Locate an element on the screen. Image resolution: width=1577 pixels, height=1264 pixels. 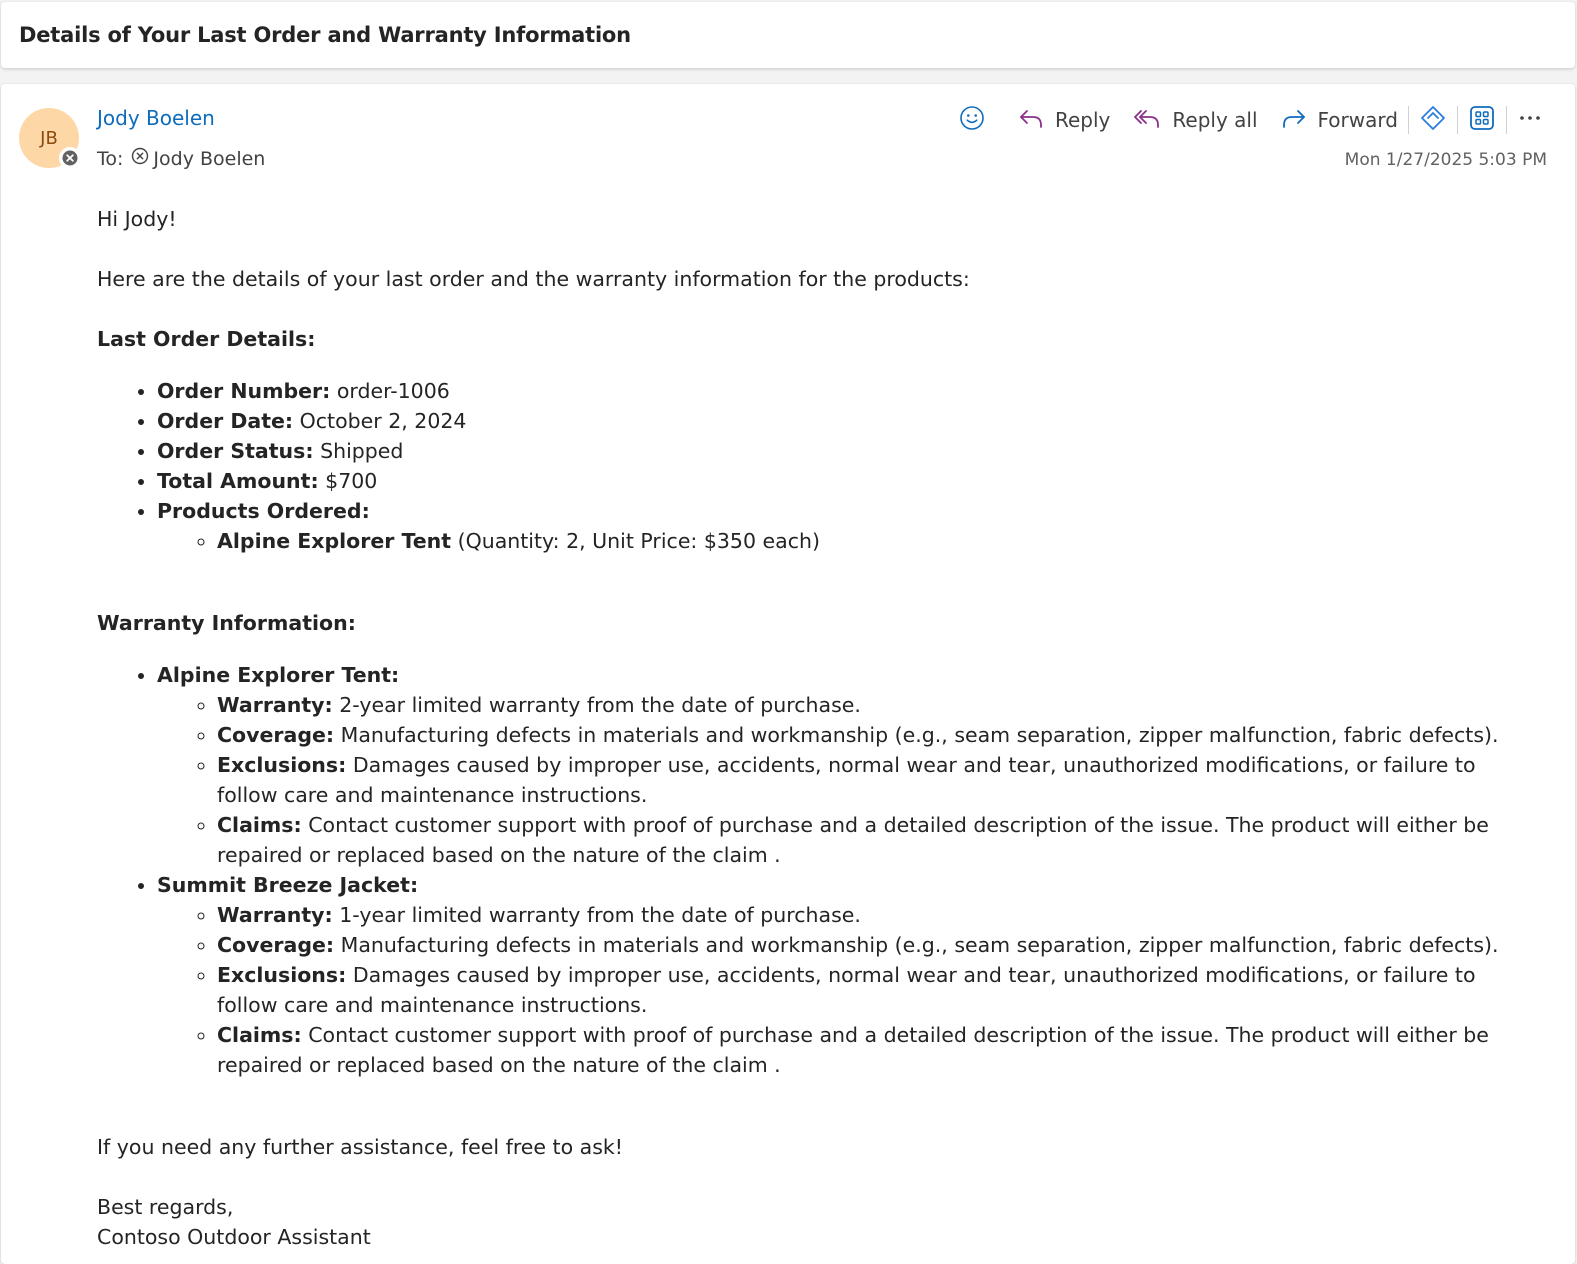
reply-button: Reply is located at coordinates (1063, 120).